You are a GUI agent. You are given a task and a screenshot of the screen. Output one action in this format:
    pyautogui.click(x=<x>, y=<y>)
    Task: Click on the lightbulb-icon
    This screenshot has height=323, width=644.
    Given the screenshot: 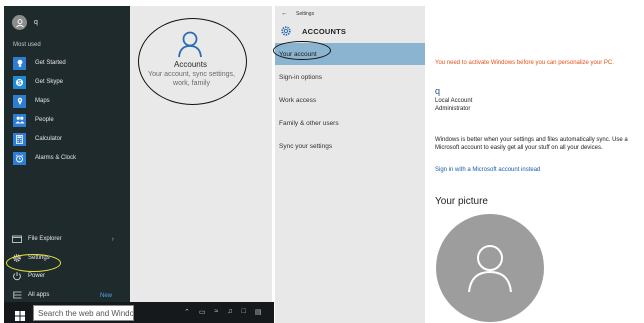 What is the action you would take?
    pyautogui.click(x=19, y=63)
    